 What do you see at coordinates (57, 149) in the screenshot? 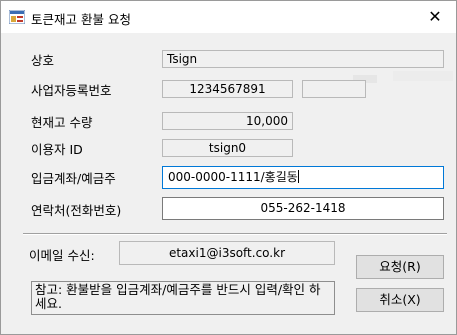
I see `user-id-label: 이용자 ID` at bounding box center [57, 149].